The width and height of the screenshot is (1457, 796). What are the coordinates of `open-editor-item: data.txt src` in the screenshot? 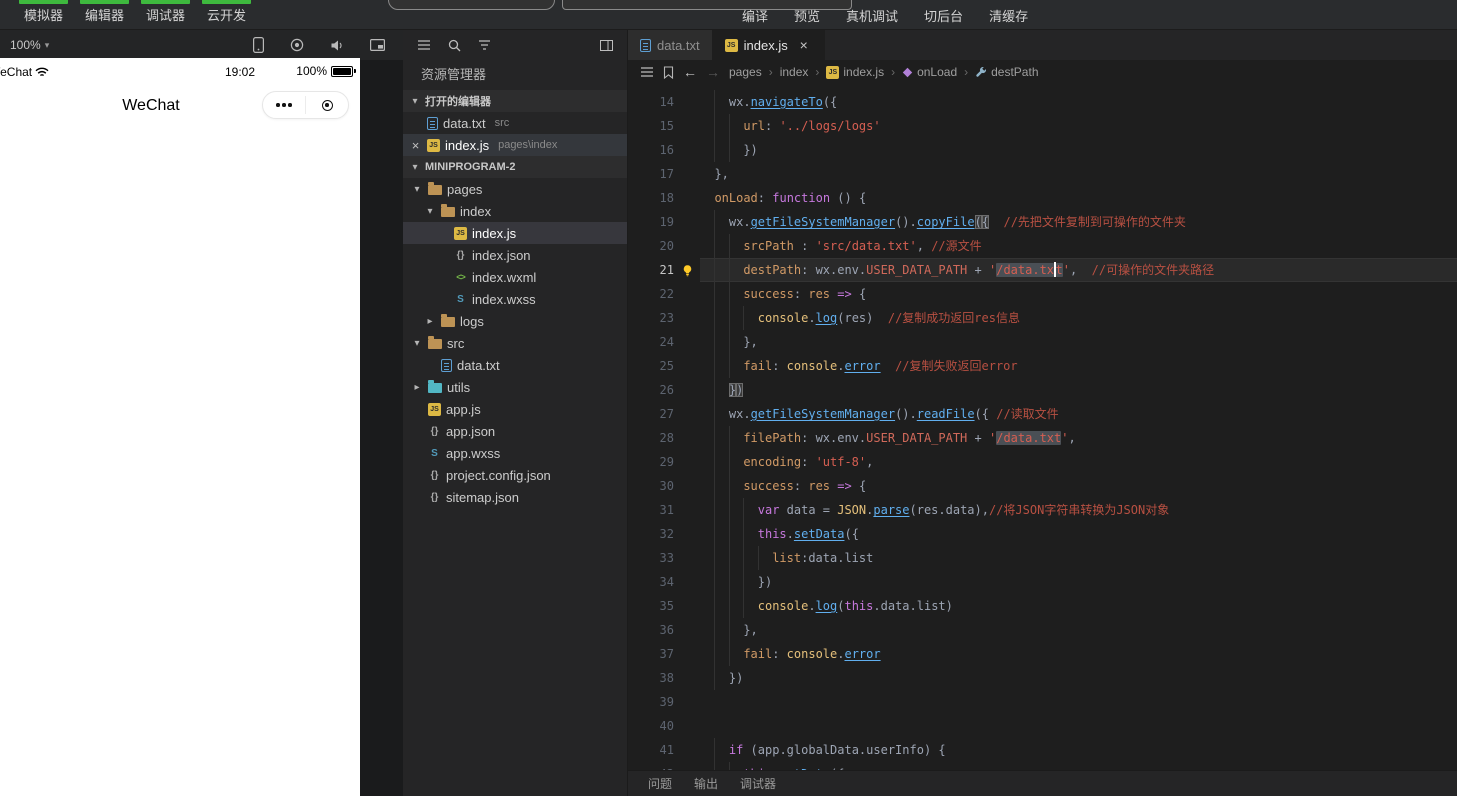 It's located at (515, 123).